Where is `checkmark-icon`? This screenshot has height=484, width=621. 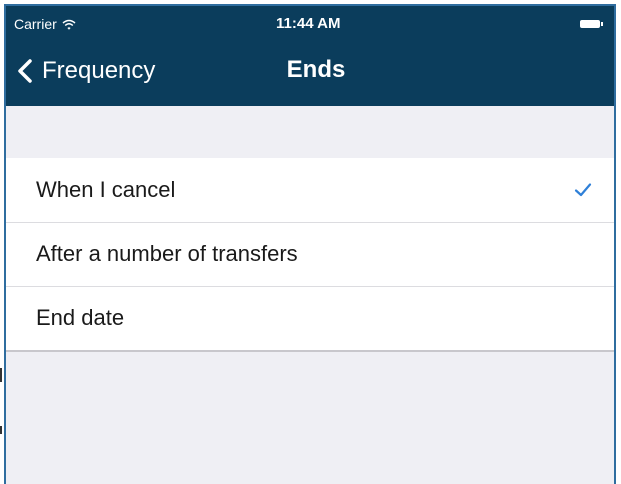
checkmark-icon is located at coordinates (583, 190).